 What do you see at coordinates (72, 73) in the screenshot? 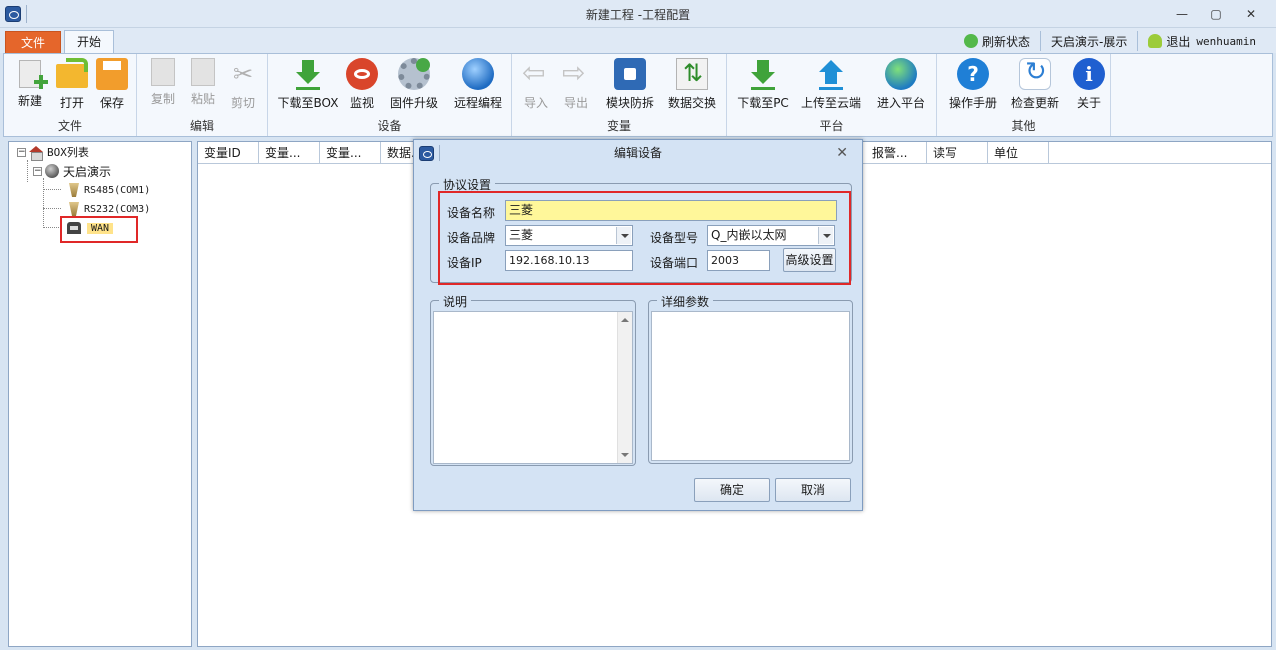
I see `folder-icon` at bounding box center [72, 73].